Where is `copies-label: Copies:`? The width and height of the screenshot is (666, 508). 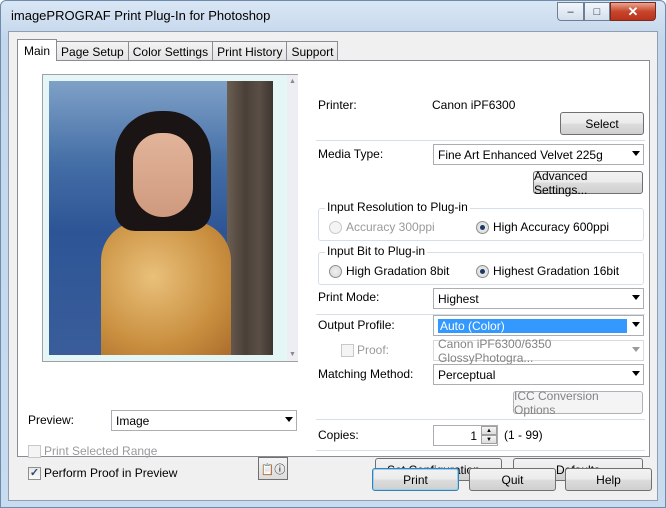 copies-label: Copies: is located at coordinates (338, 435).